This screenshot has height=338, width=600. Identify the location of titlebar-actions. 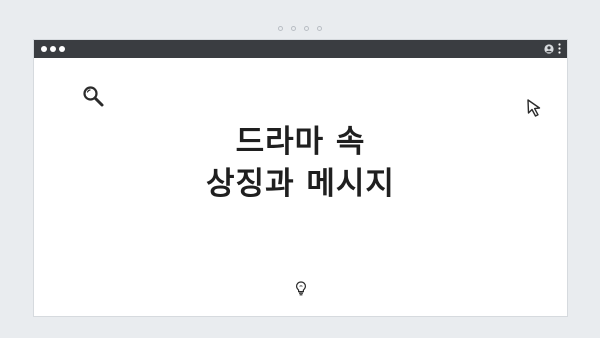
(552, 48).